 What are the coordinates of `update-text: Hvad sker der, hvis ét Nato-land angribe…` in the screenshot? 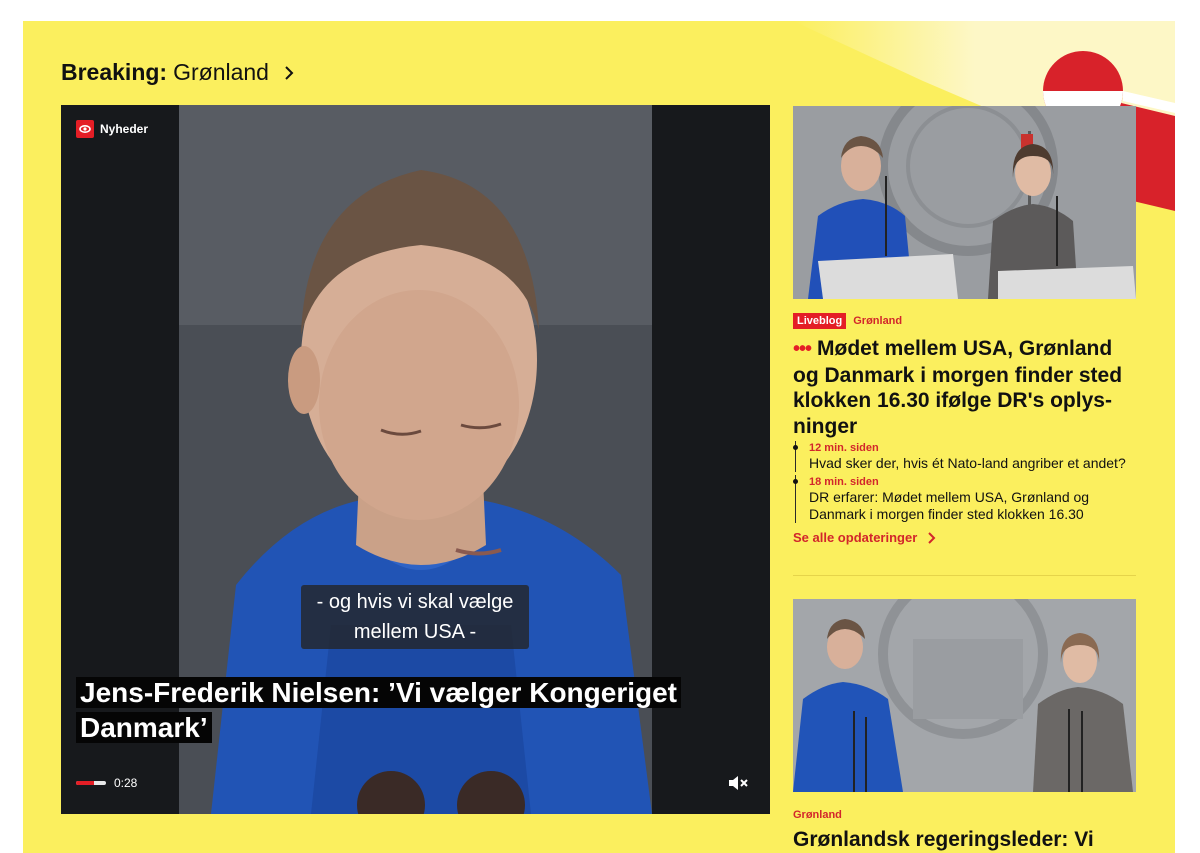 It's located at (967, 463).